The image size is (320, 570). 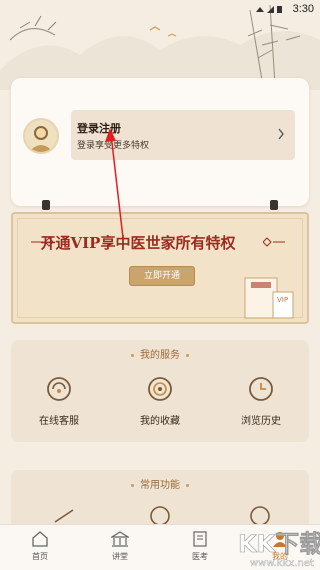 I want to click on service-label: 在线客服, so click(x=59, y=421).